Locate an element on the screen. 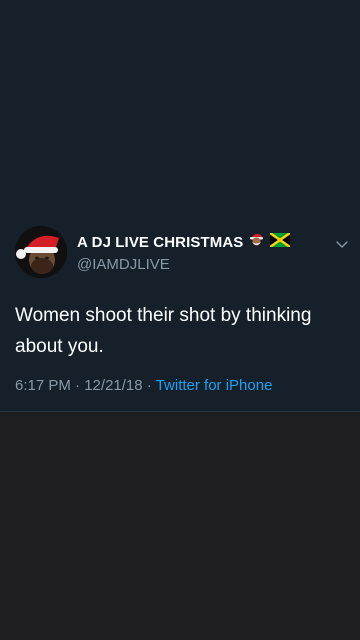 The width and height of the screenshot is (360, 640). user-name-block: A DJ LIVE CHRISTMAS @IAMDJLIVE is located at coordinates (184, 252).